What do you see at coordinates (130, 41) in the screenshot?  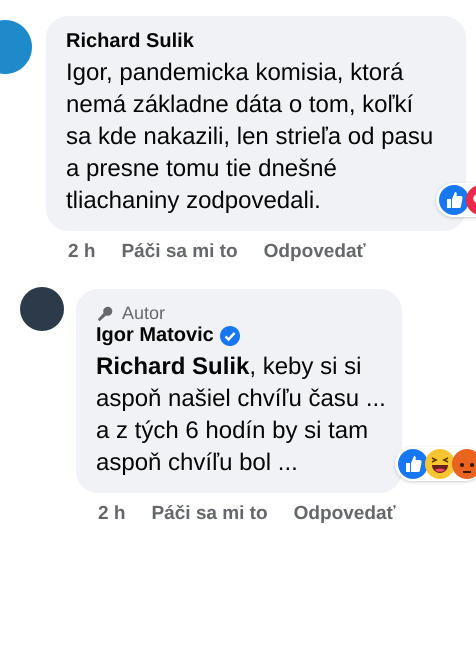 I see `author-name: Richard Sulik` at bounding box center [130, 41].